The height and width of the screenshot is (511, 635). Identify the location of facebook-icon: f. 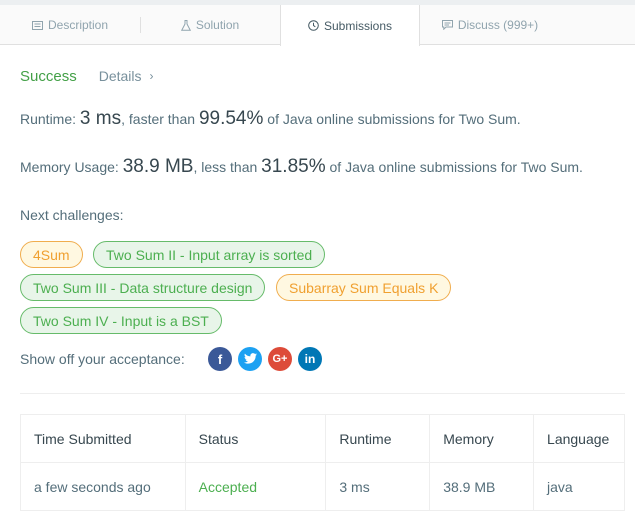
(220, 359).